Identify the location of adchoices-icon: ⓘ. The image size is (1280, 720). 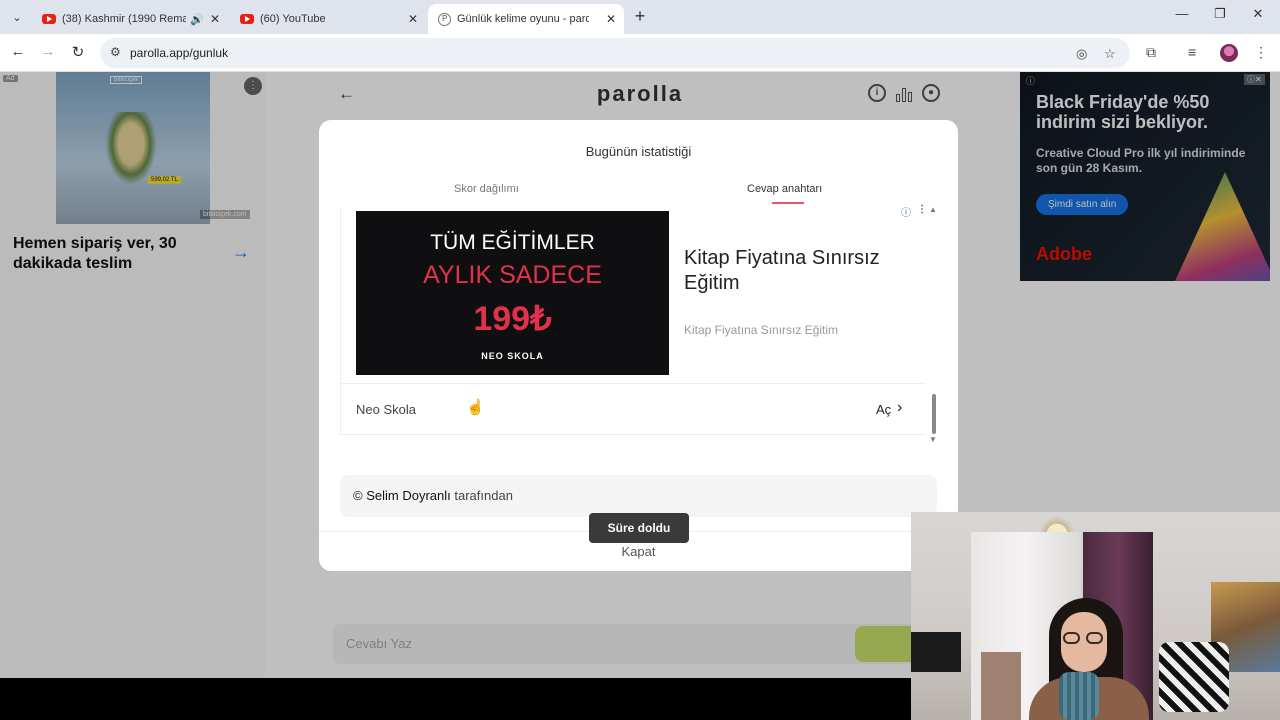
(906, 211).